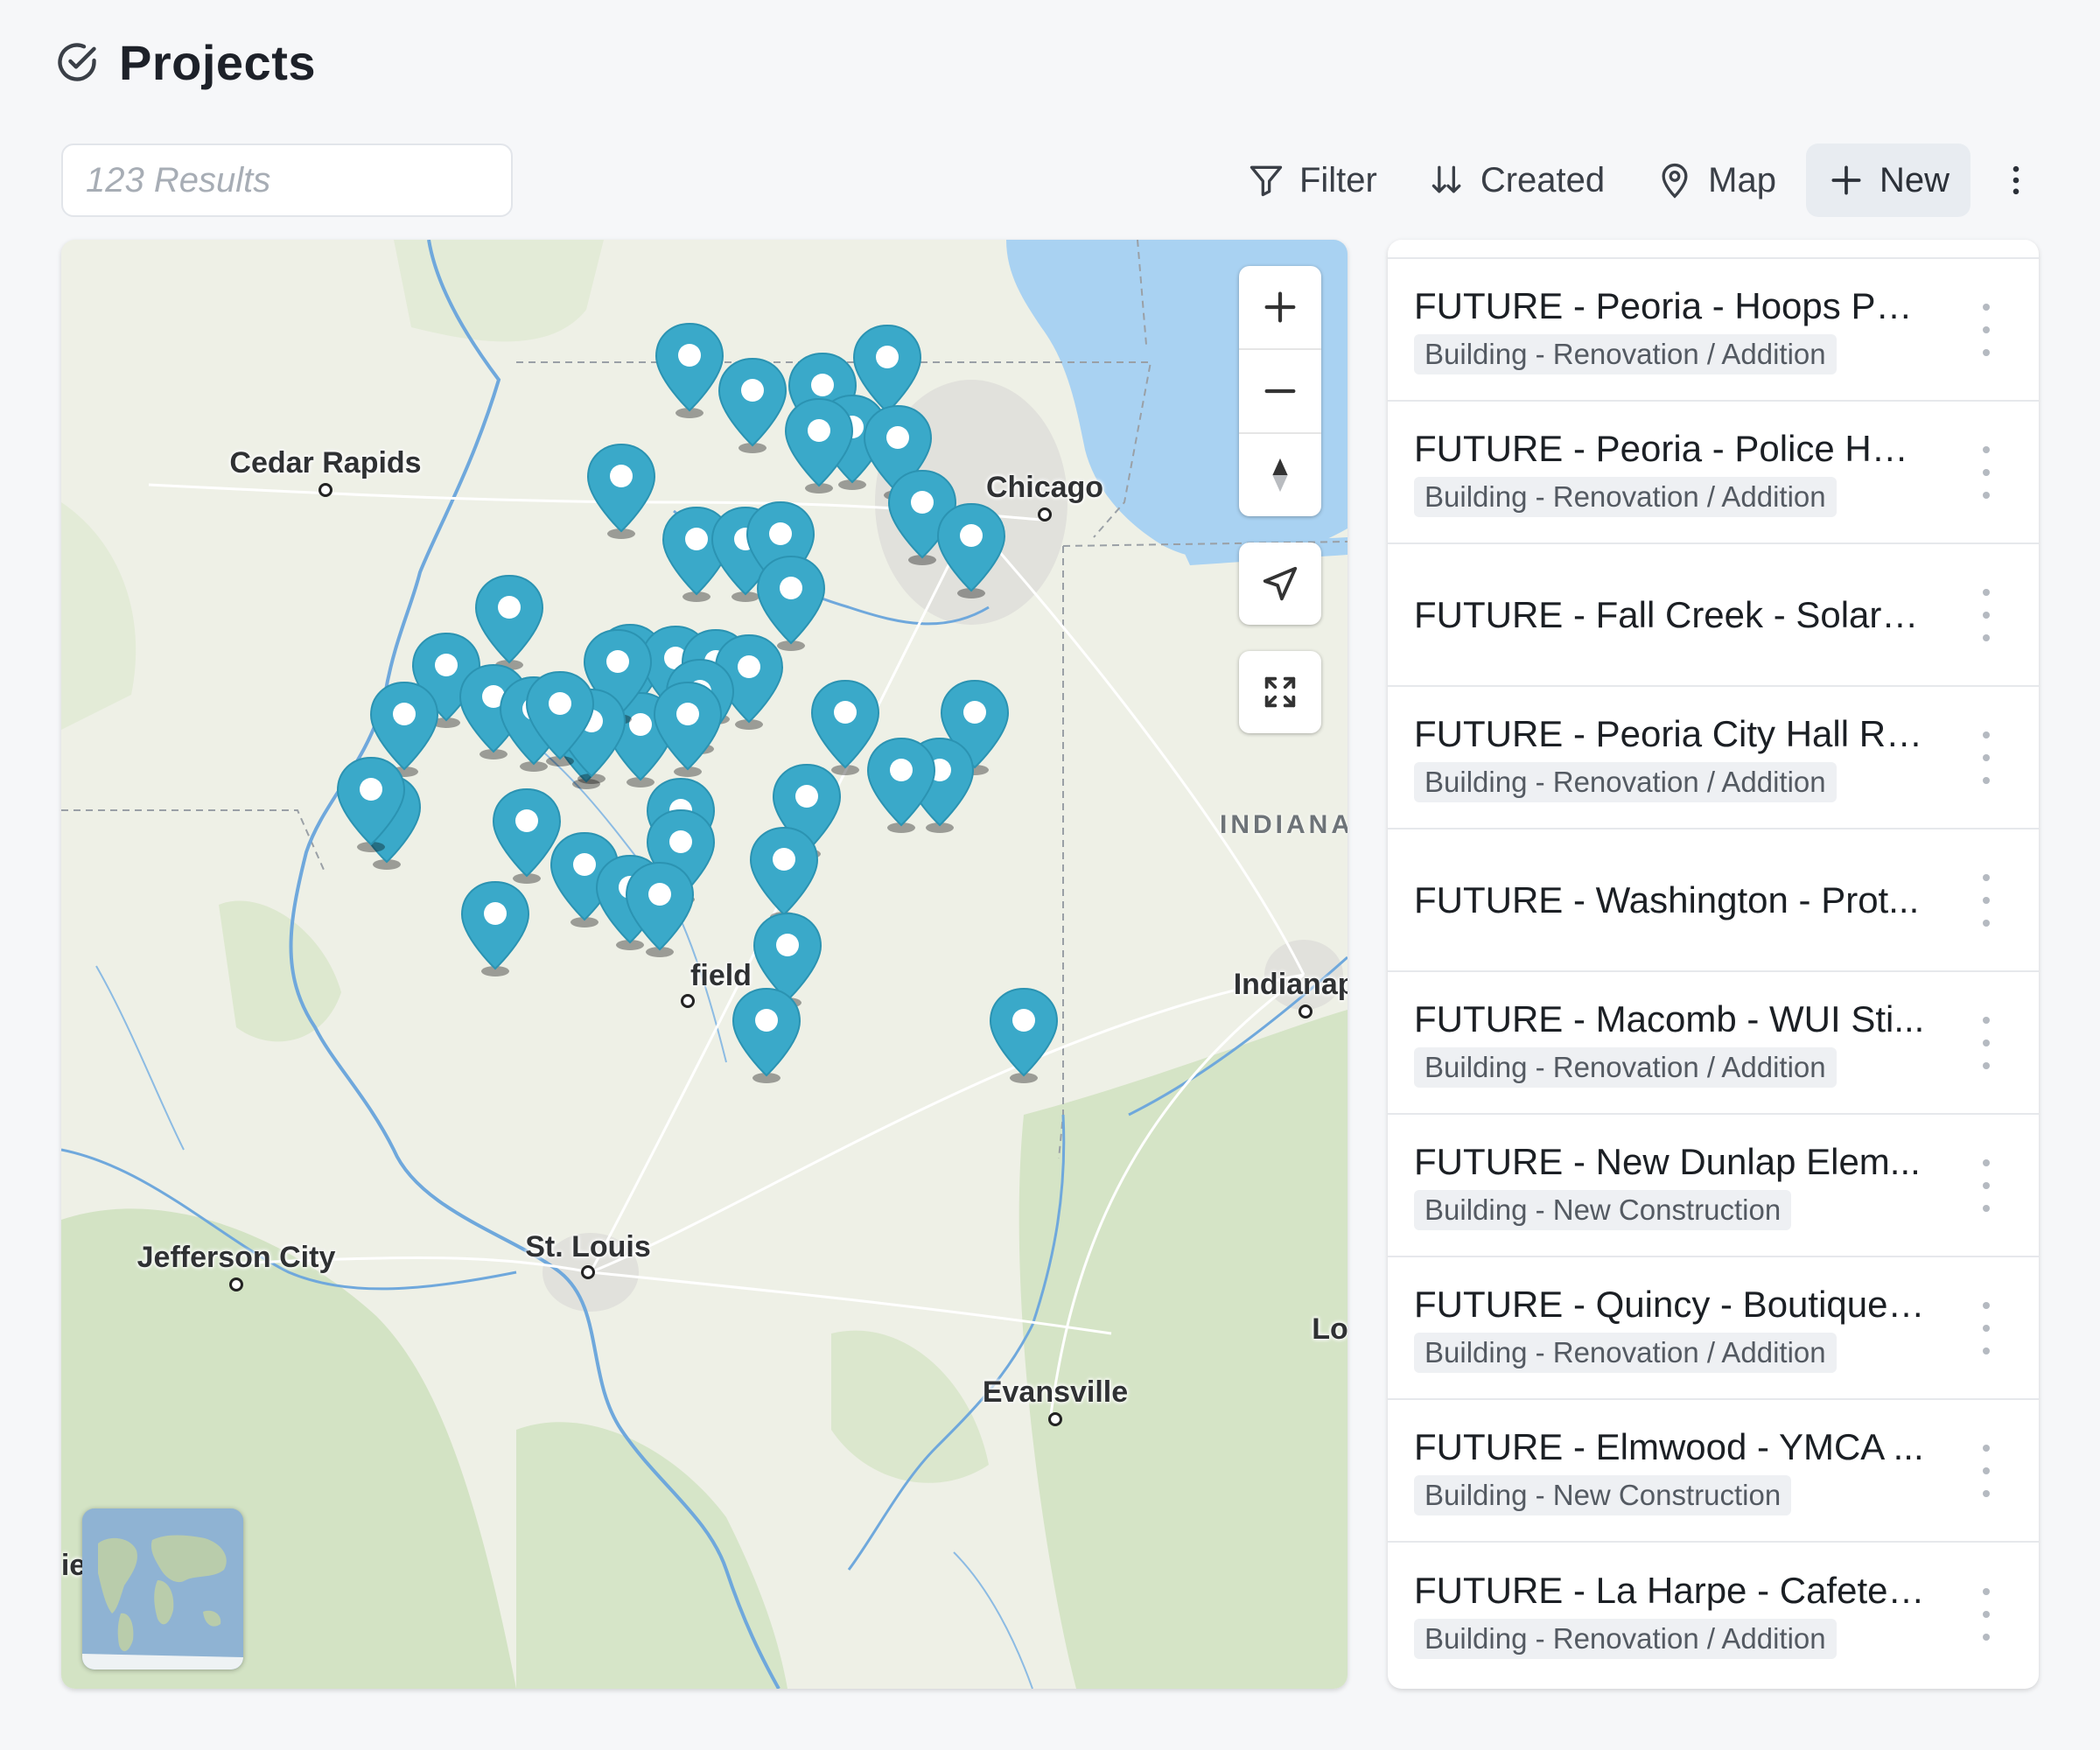 The height and width of the screenshot is (1750, 2100). Describe the element at coordinates (1675, 181) in the screenshot. I see `map-pin-icon` at that location.